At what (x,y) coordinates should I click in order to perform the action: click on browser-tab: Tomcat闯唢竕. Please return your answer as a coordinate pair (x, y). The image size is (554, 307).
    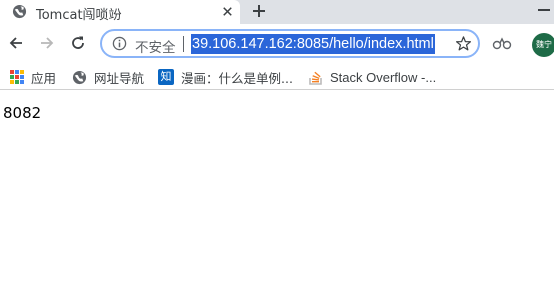
    Looking at the image, I should click on (120, 12).